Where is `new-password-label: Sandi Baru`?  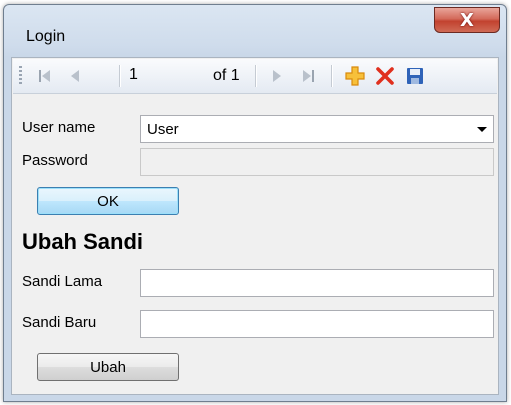
new-password-label: Sandi Baru is located at coordinates (59, 322).